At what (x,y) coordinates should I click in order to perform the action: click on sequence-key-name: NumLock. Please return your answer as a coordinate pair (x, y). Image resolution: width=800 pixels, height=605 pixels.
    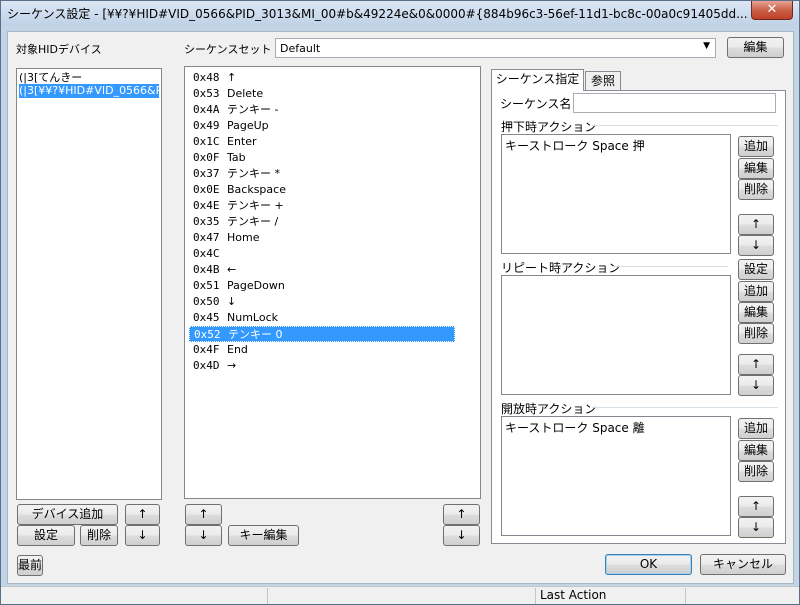
    Looking at the image, I should click on (252, 317).